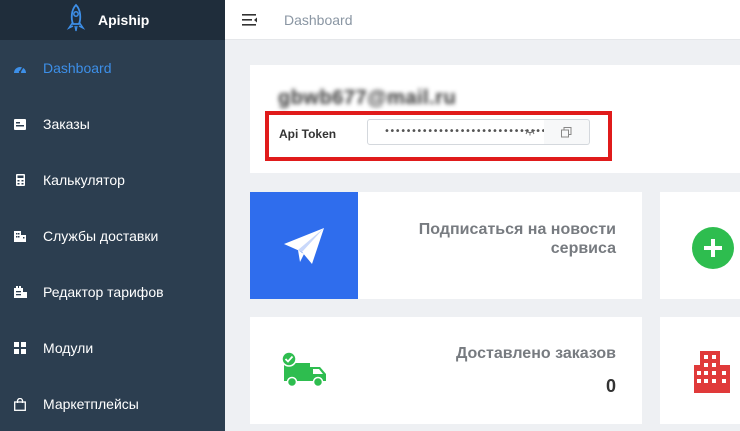 The image size is (740, 431). I want to click on sidebar-item-calculator: Калькулятор, so click(112, 180).